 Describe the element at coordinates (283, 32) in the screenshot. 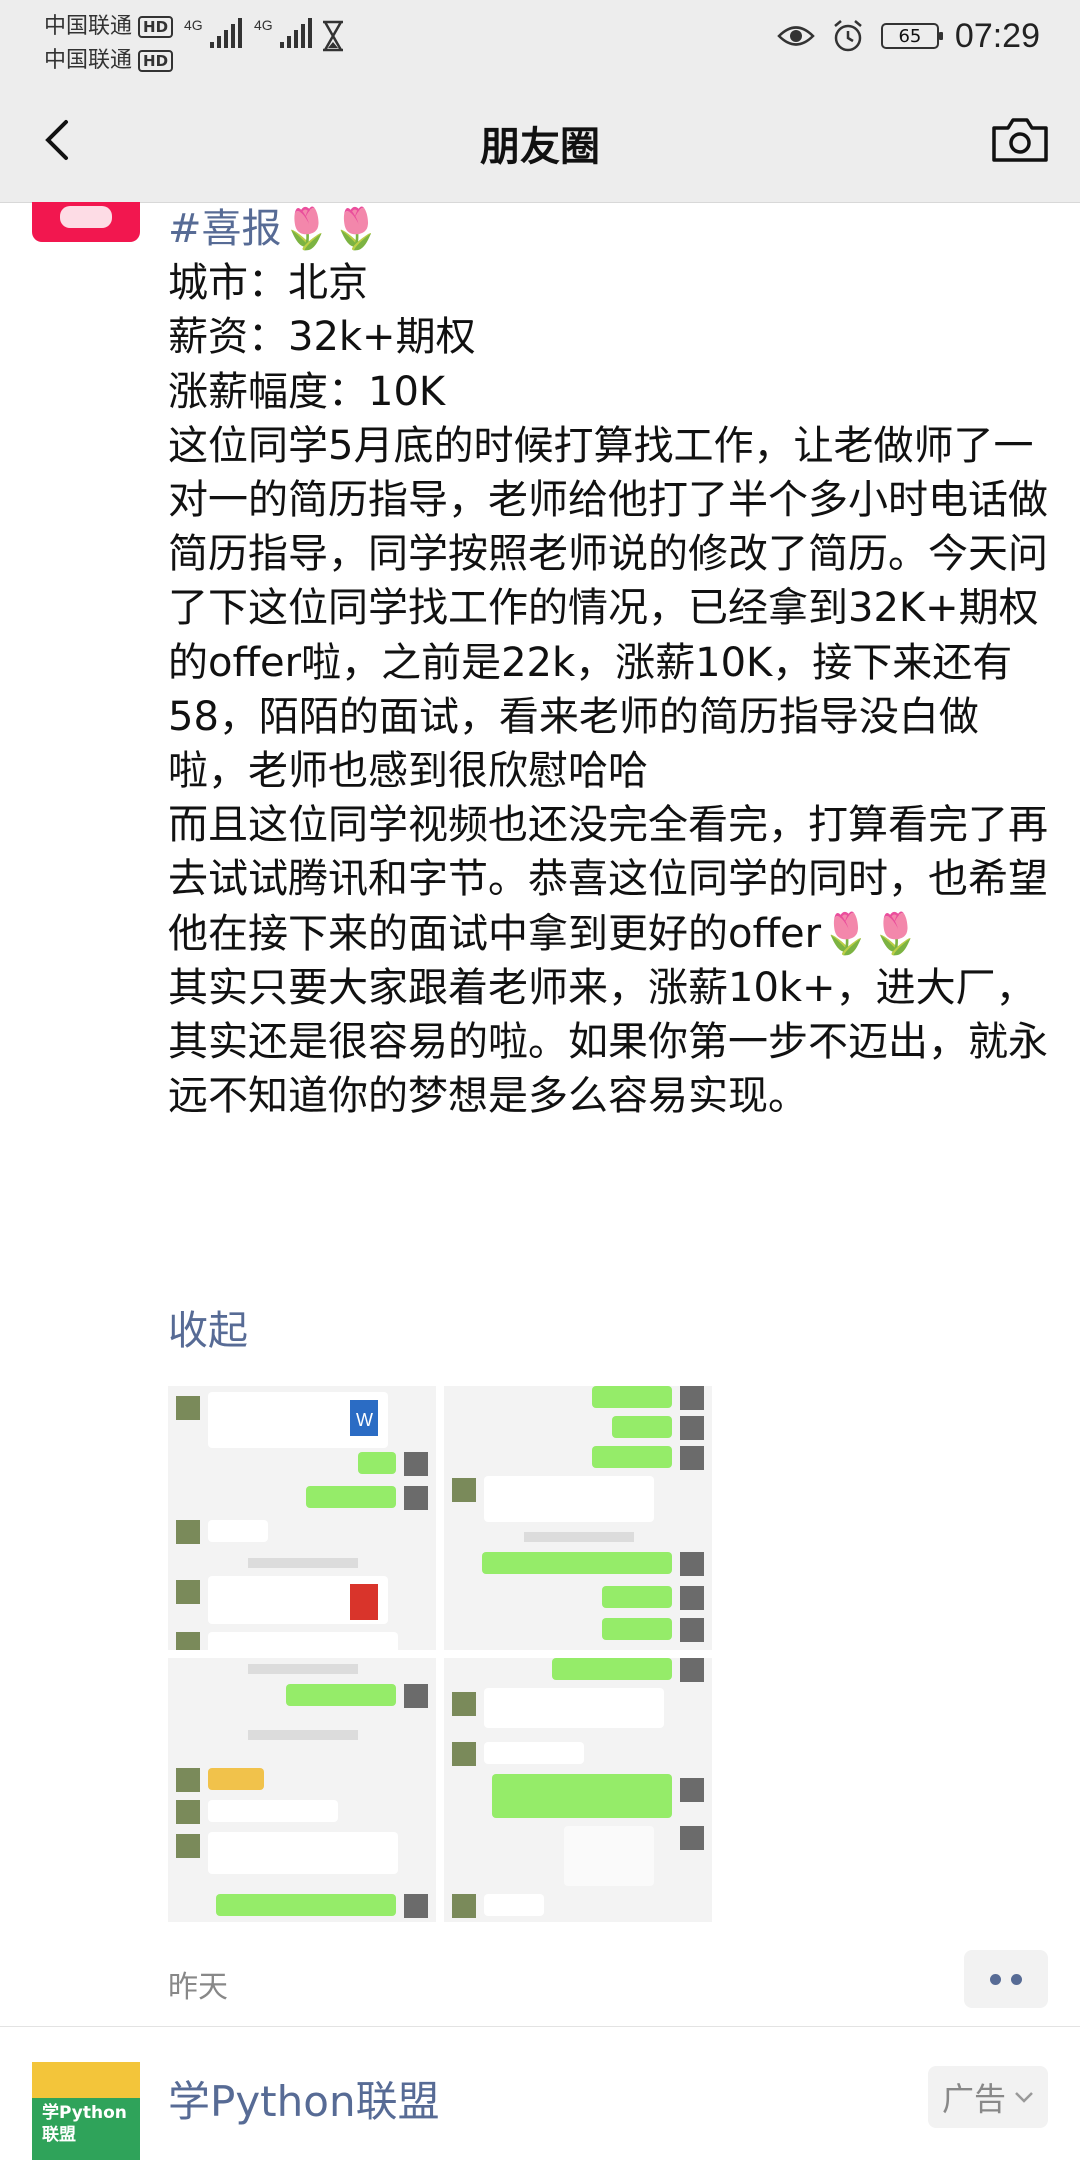

I see `signal-2-icon: 4G` at that location.